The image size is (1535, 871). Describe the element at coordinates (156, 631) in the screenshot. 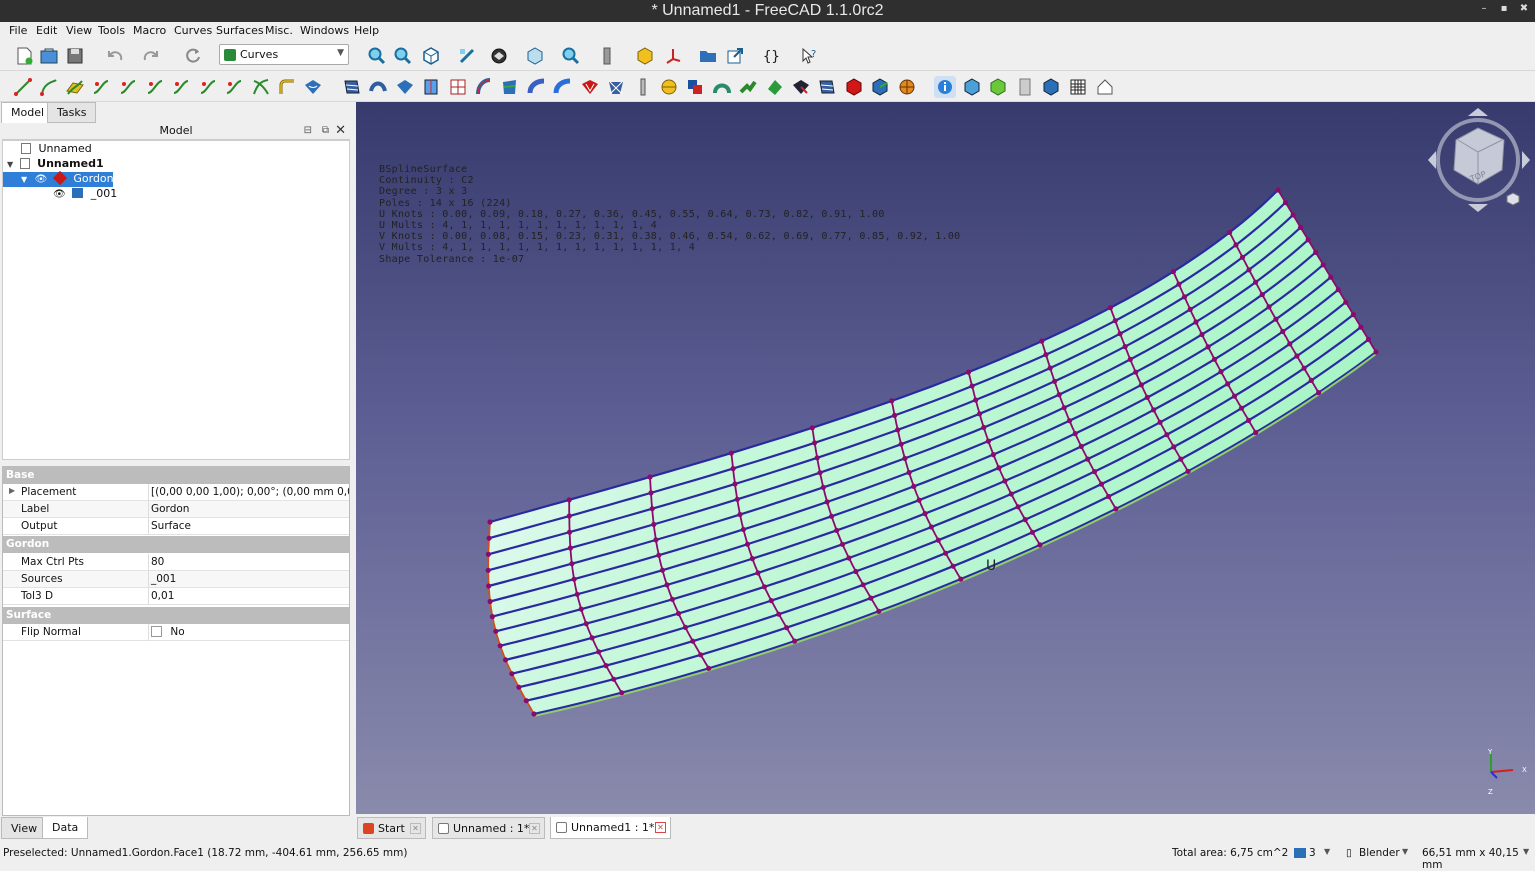

I see `flip-normal-checkbox` at that location.